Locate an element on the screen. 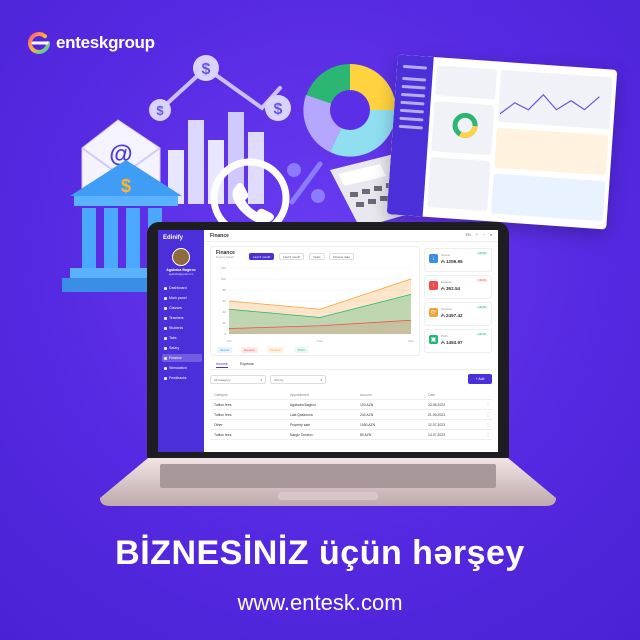 The height and width of the screenshot is (640, 640). y-tick-label: 100 is located at coordinates (223, 279).